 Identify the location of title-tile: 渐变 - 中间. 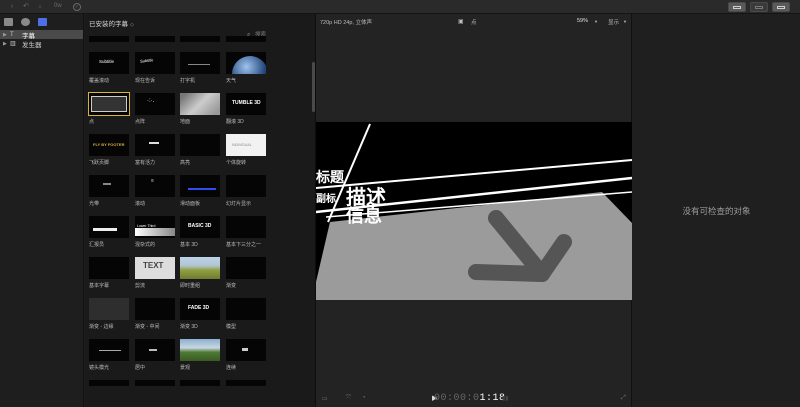
(155, 314).